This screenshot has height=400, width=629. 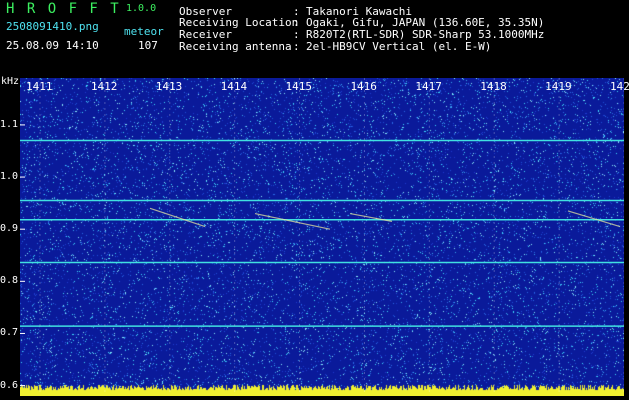 What do you see at coordinates (425, 22) in the screenshot?
I see `info-value-location: Ogaki, Gifu, JAPAN (136.60E, 35.35N)` at bounding box center [425, 22].